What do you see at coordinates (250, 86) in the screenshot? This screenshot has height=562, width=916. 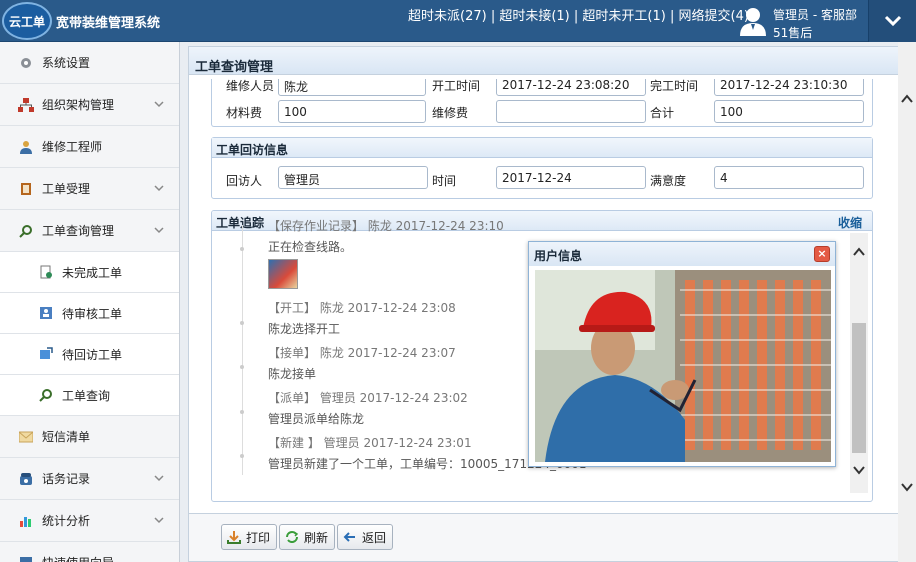 I see `repair-person-label: 维修人员` at bounding box center [250, 86].